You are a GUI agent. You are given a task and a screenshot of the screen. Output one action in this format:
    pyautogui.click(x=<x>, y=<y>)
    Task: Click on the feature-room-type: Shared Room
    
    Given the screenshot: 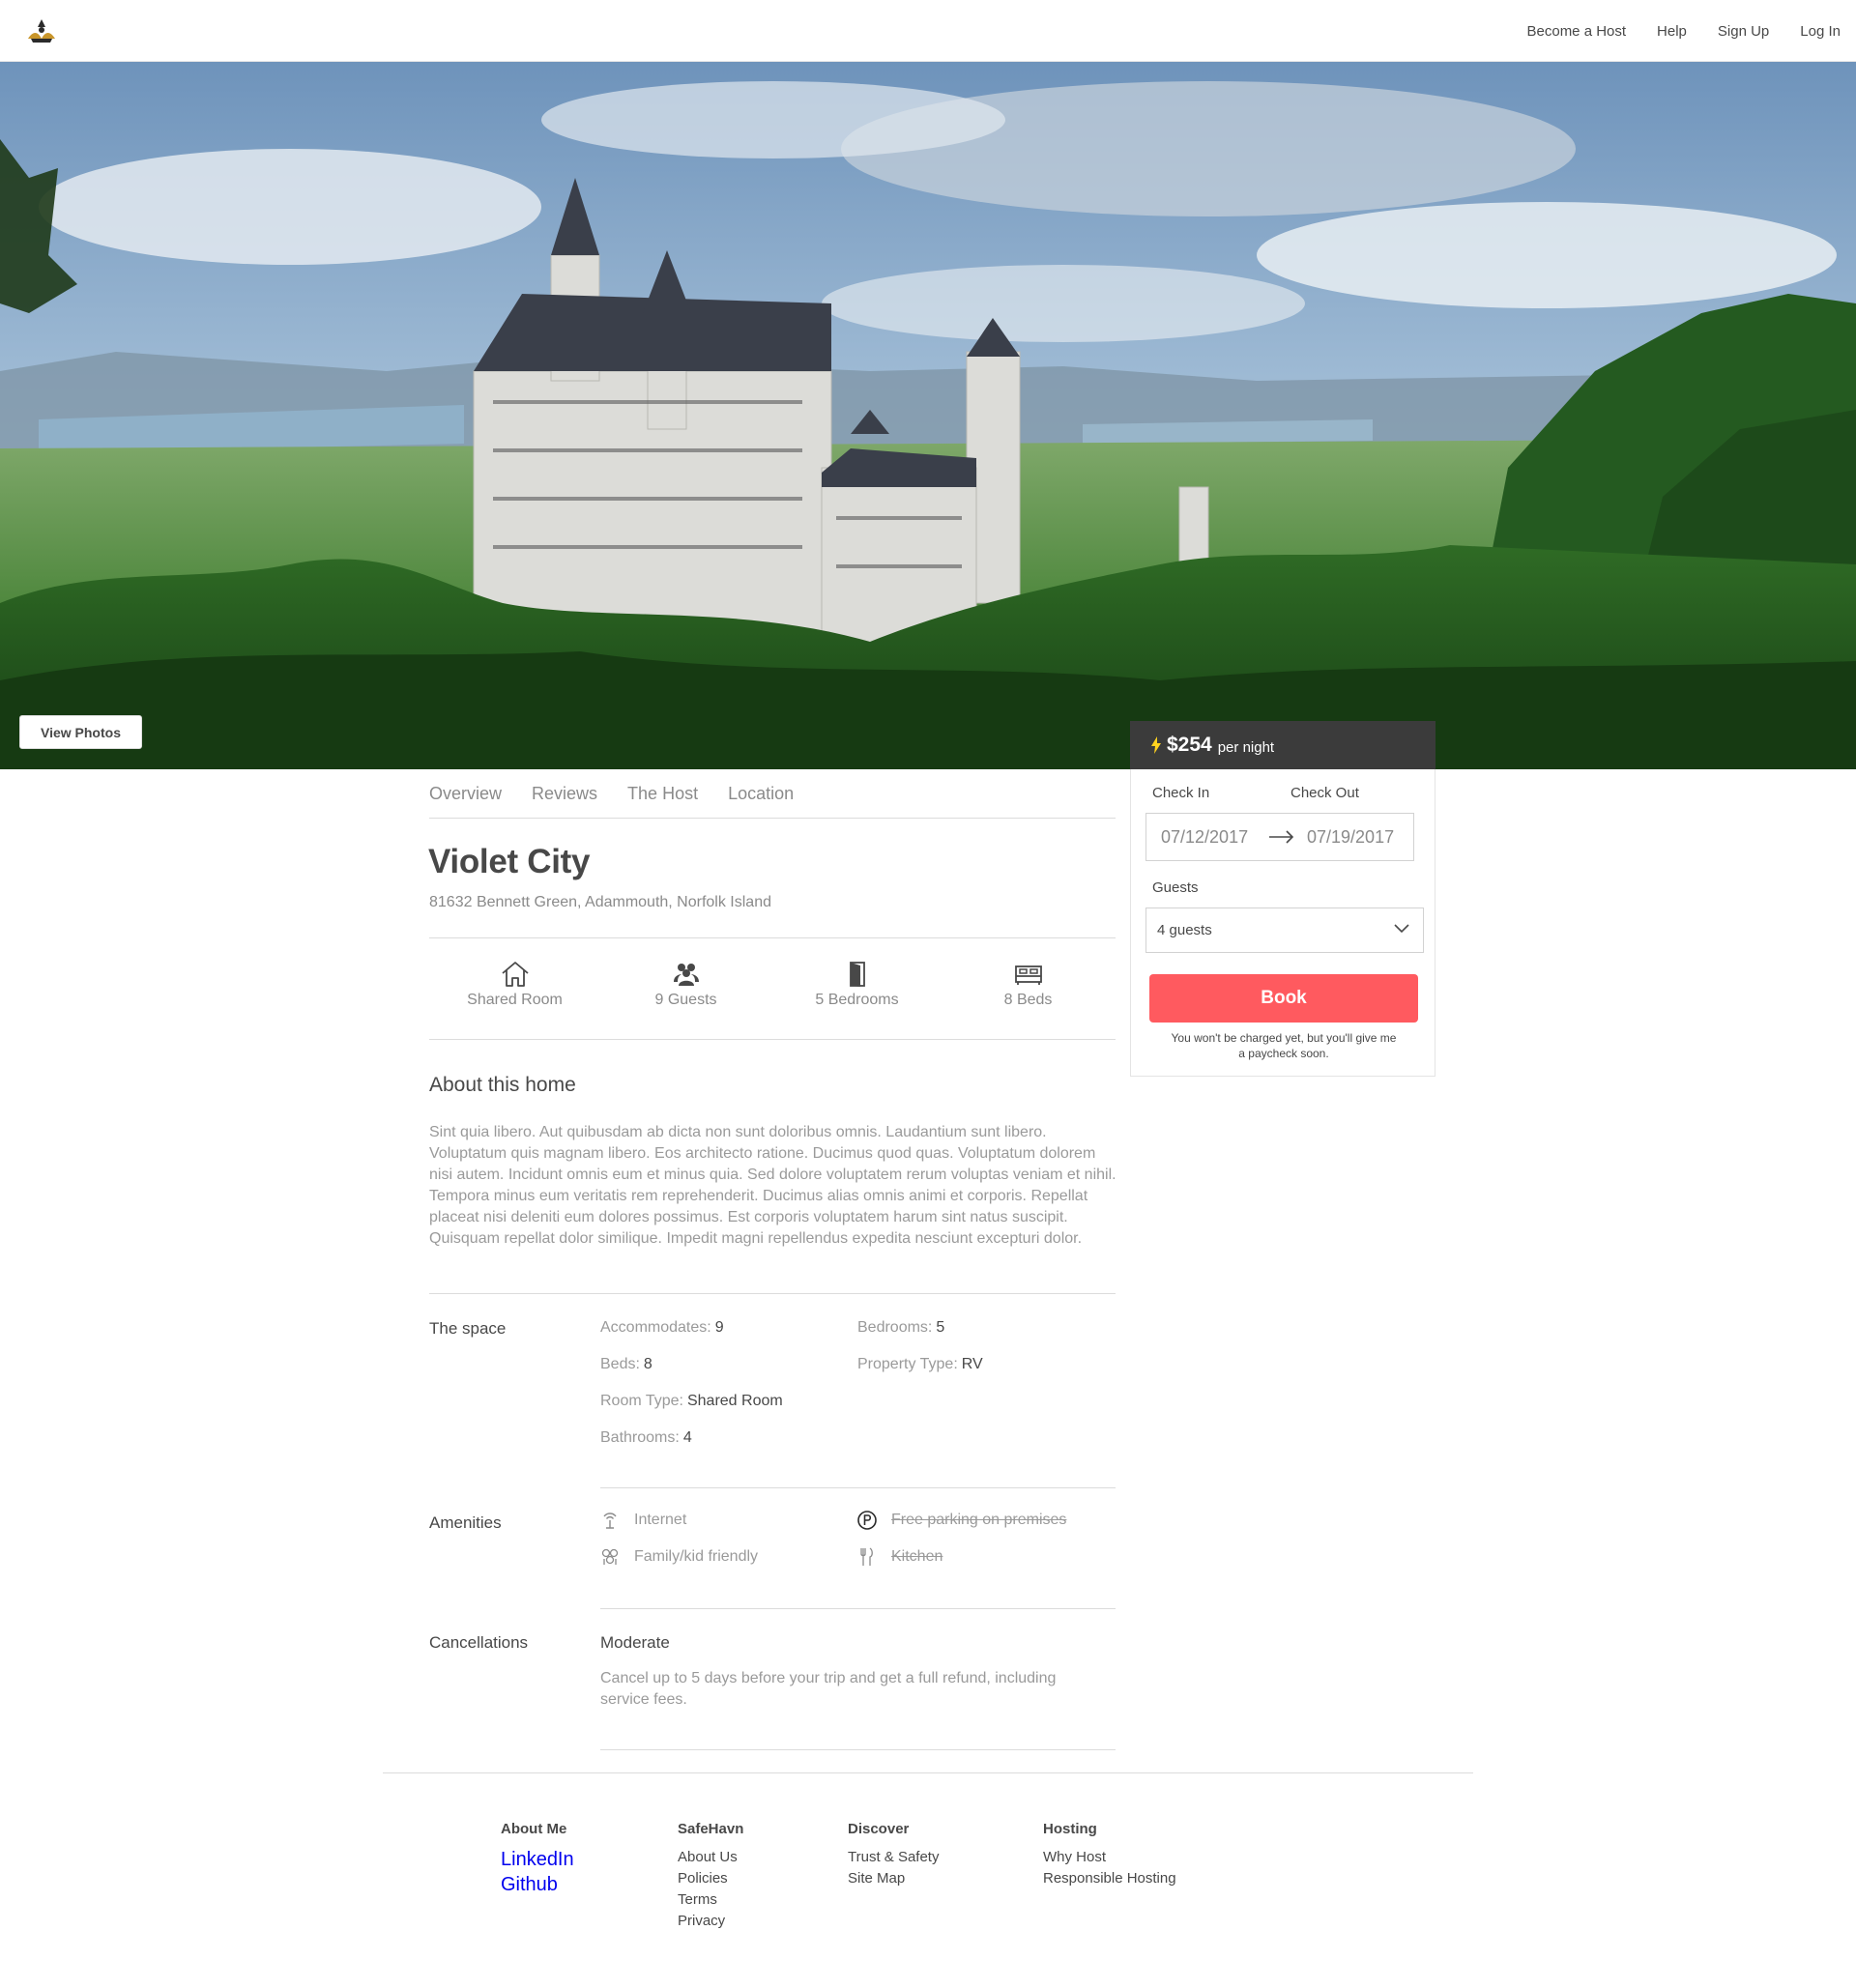 What is the action you would take?
    pyautogui.click(x=515, y=981)
    